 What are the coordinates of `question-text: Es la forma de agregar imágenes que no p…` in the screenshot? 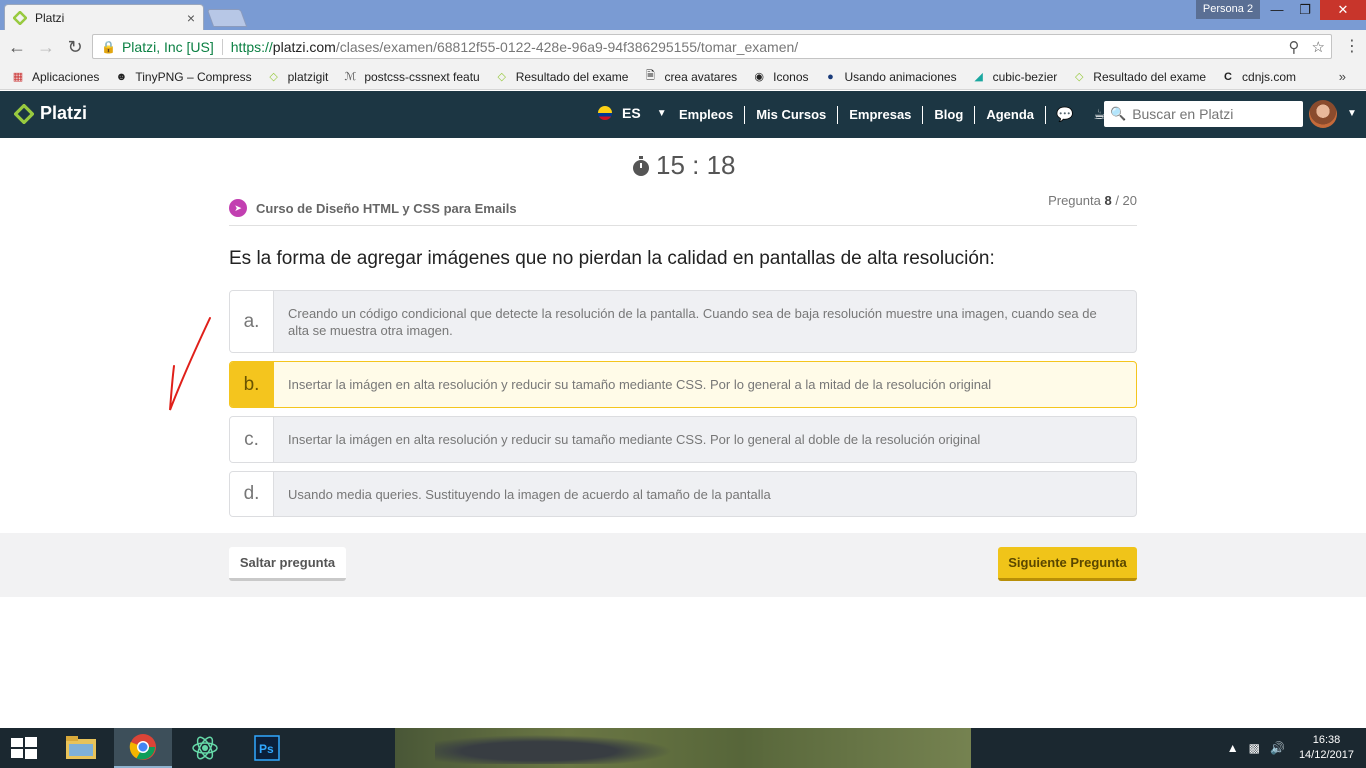 It's located at (612, 258).